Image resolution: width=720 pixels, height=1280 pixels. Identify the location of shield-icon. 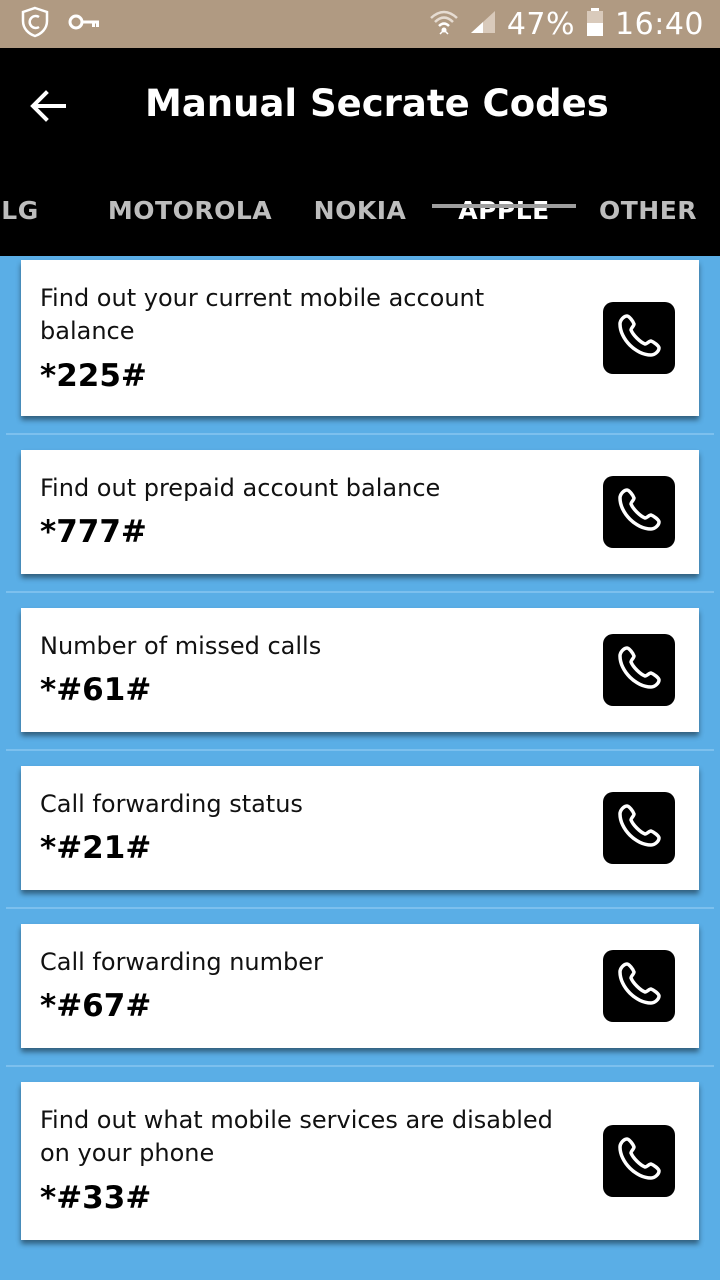
(35, 24).